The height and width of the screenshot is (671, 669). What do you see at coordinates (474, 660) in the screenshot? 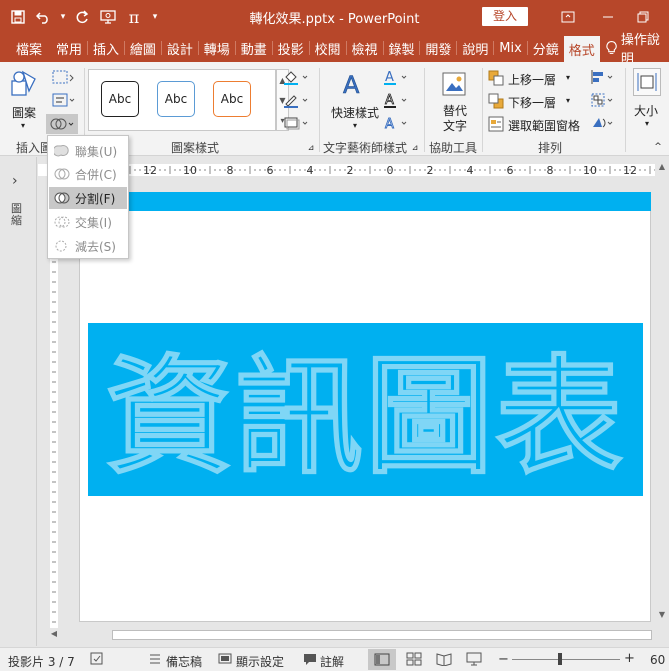
I see `slideshow-view-icon` at bounding box center [474, 660].